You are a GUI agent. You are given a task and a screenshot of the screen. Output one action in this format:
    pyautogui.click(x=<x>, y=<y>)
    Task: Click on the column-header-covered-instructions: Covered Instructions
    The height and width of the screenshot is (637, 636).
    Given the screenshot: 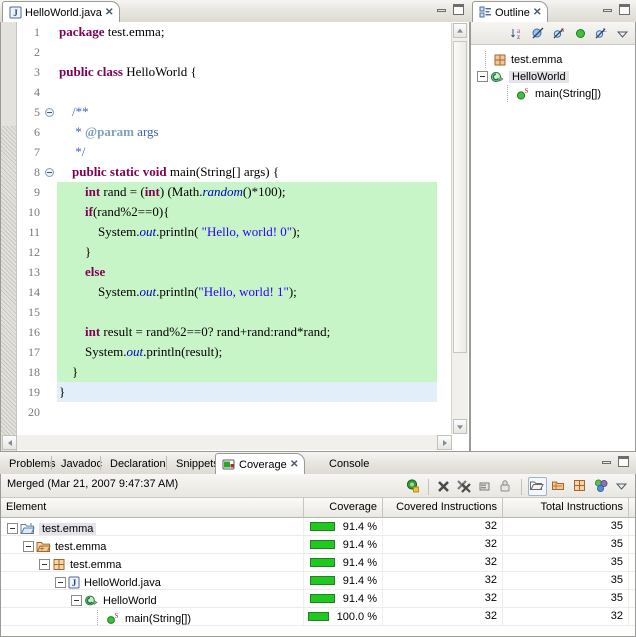 What is the action you would take?
    pyautogui.click(x=443, y=507)
    